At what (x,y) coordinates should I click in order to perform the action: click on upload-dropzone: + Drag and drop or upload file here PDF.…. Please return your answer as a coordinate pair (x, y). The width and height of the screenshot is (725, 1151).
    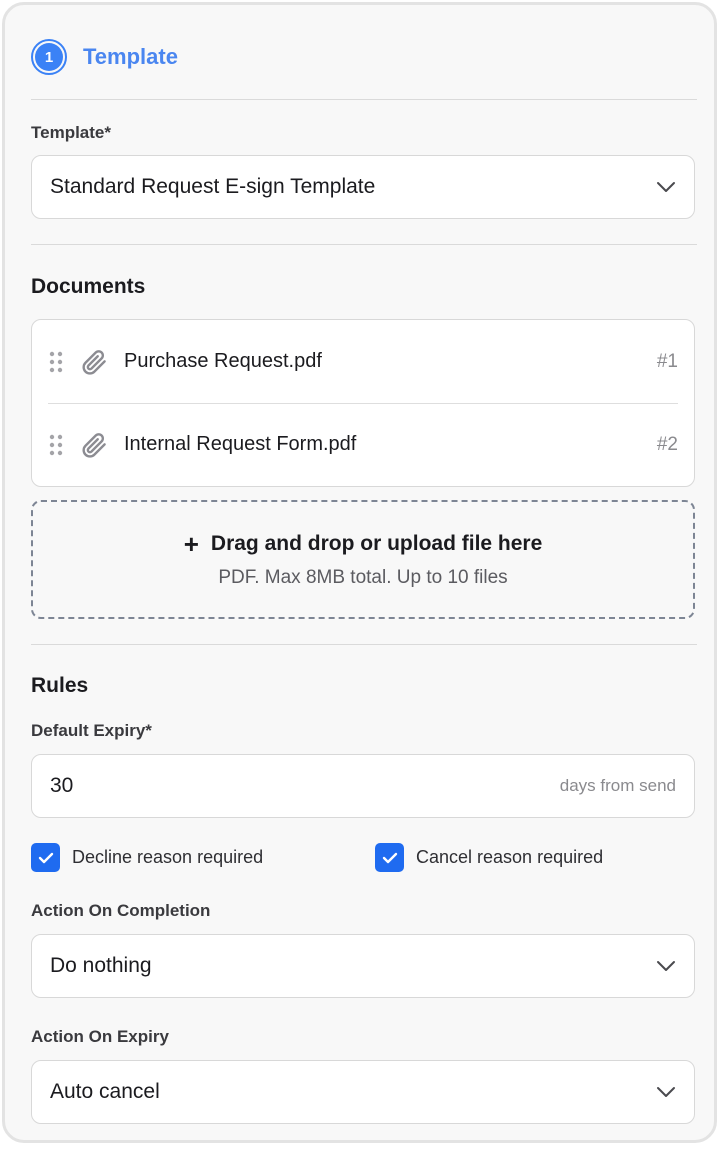
    Looking at the image, I should click on (363, 559).